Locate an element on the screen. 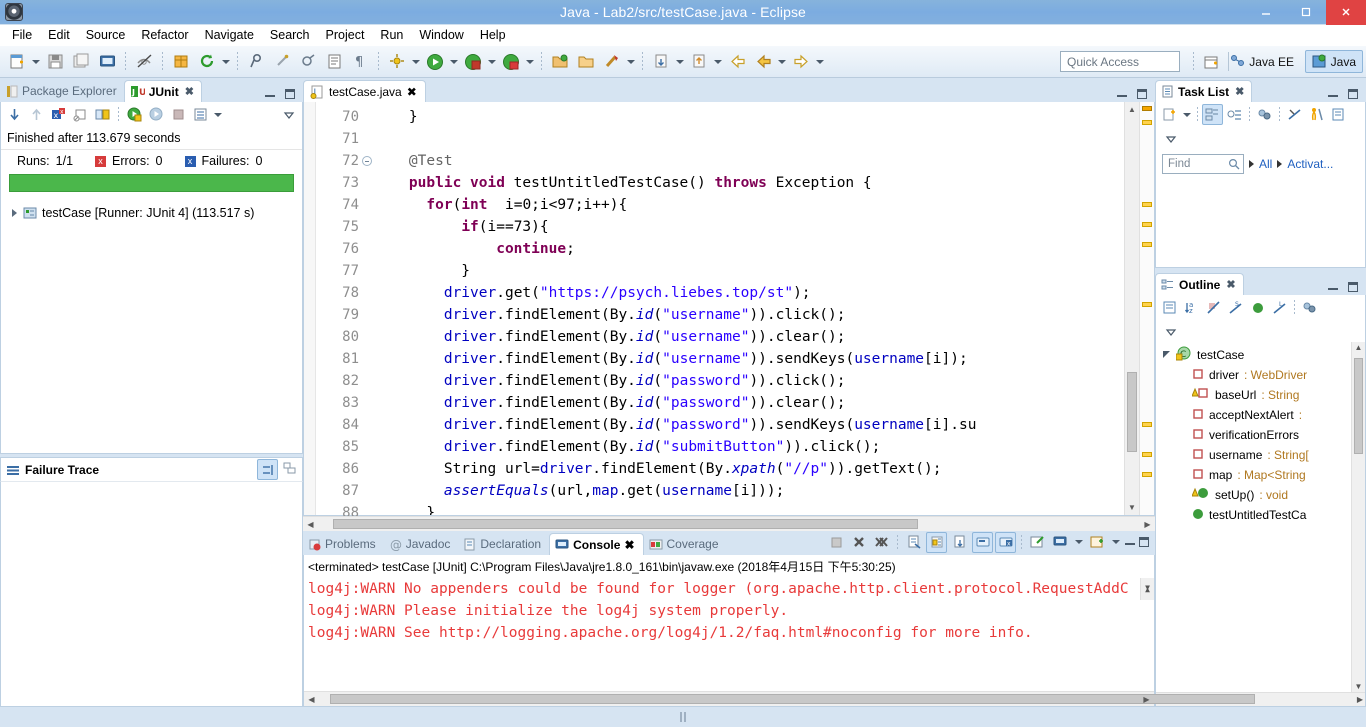 Image resolution: width=1366 pixels, height=727 pixels. editor-vertical-scrollbar: ▲ ▼ is located at coordinates (1131, 308).